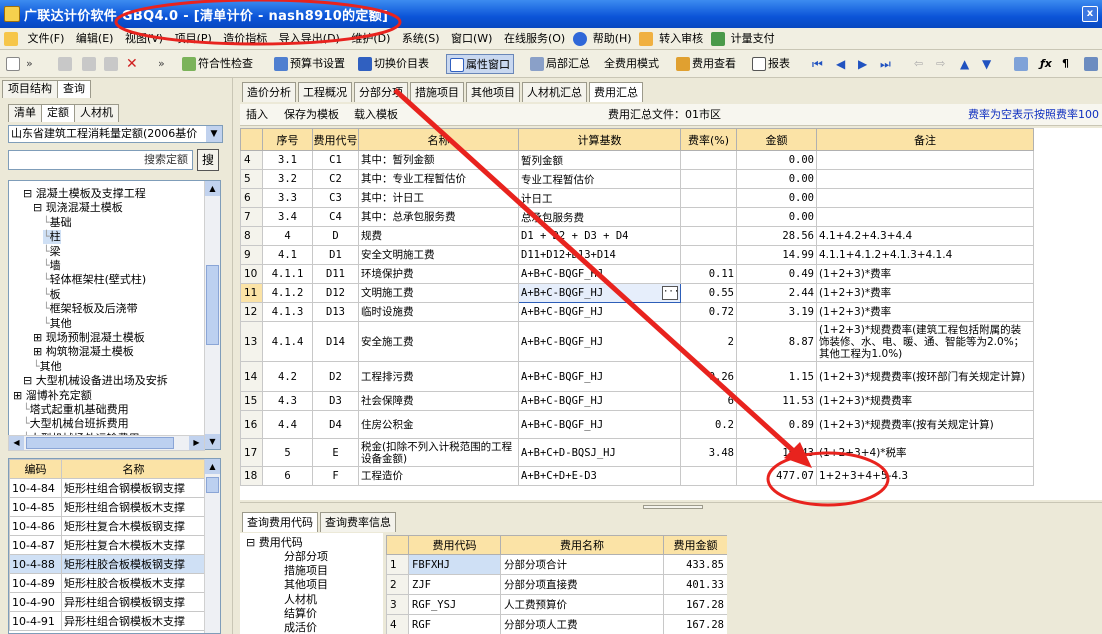 This screenshot has height=634, width=1102. I want to click on move-down-icon: ▼, so click(986, 64).